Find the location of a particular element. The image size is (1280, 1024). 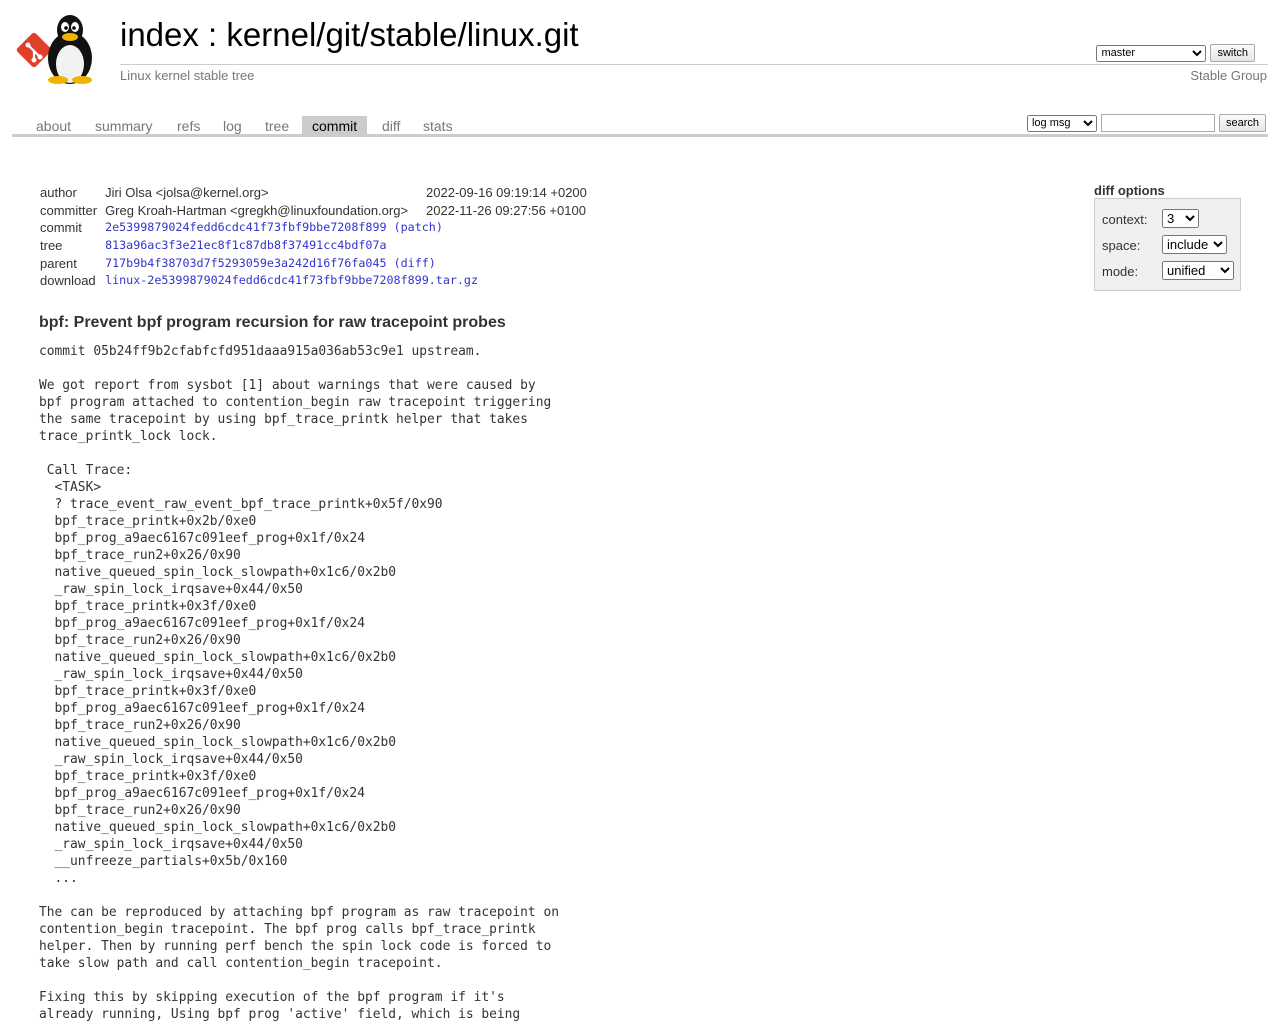

diff-options-panel: context: 3 space: include mode: unified is located at coordinates (1167, 244).